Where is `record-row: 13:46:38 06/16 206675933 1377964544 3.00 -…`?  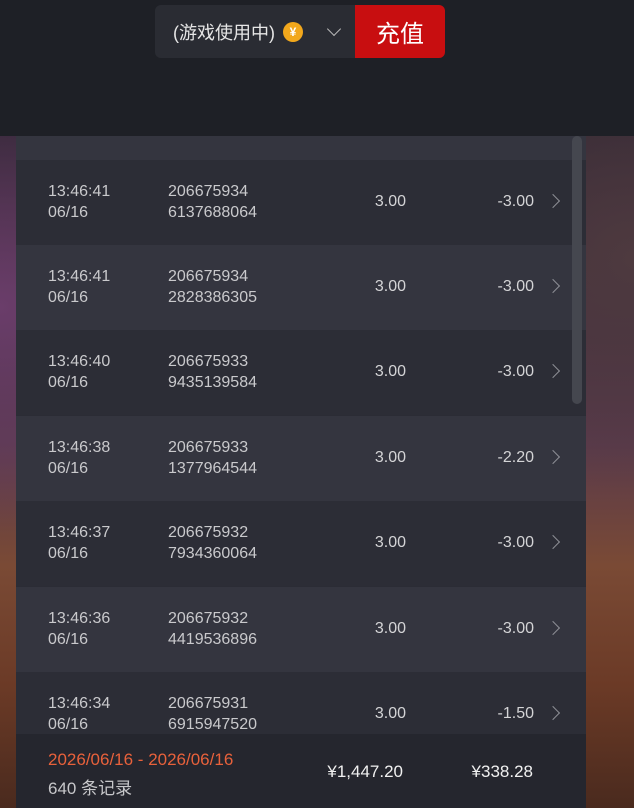
record-row: 13:46:38 06/16 206675933 1377964544 3.00 -… is located at coordinates (301, 458).